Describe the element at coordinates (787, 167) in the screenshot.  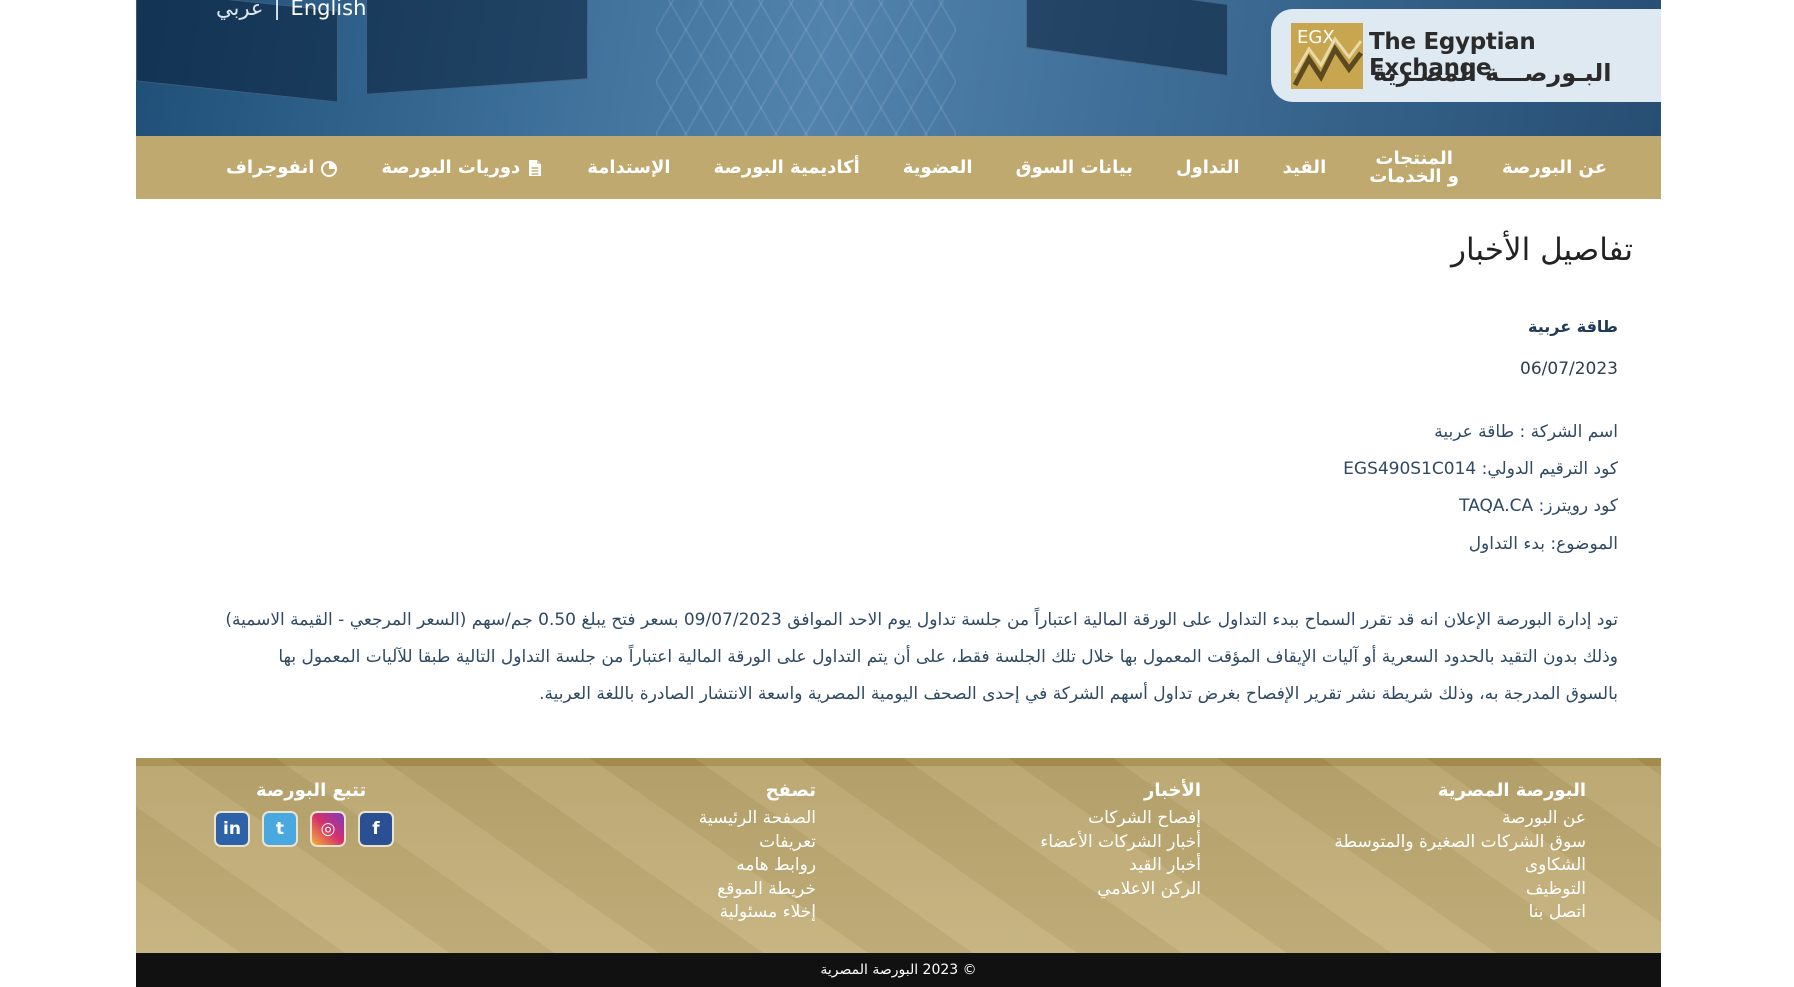
I see `nav-academy: أكاديمية البورصة` at that location.